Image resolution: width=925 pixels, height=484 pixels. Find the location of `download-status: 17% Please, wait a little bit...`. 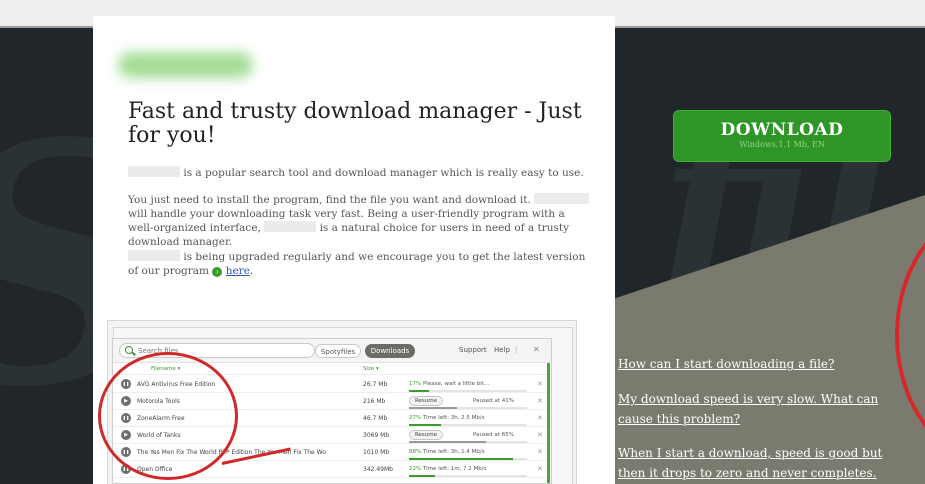

download-status: 17% Please, wait a little bit... is located at coordinates (468, 385).